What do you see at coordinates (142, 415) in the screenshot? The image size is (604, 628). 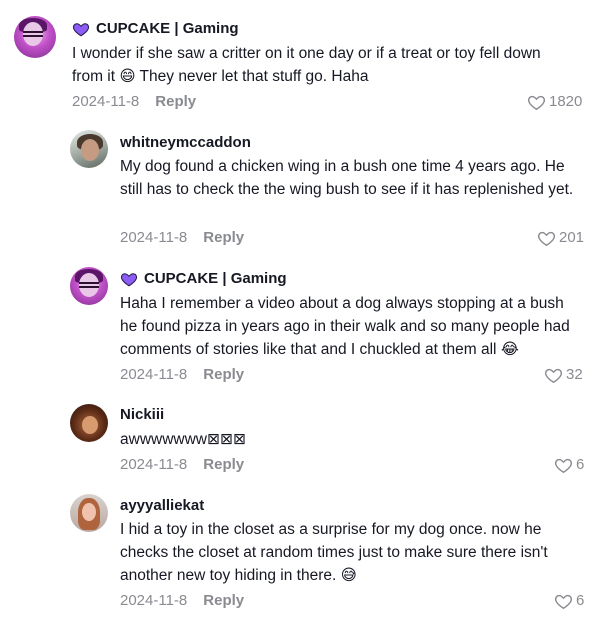 I see `comment-username: Nickiii` at bounding box center [142, 415].